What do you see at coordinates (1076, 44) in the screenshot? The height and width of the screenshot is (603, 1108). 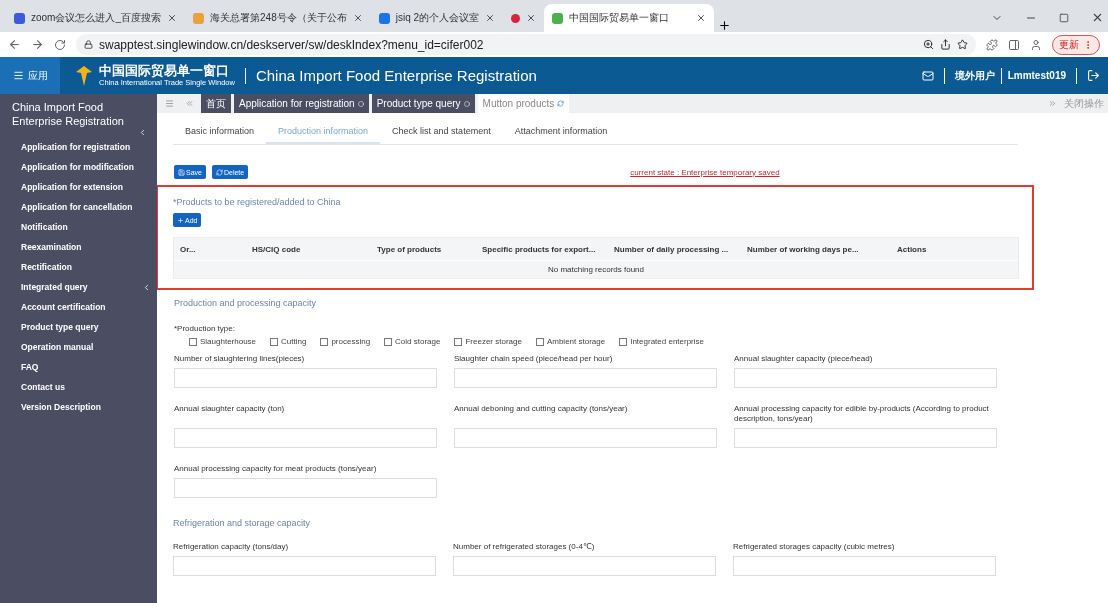 I see `update-button: 更新` at bounding box center [1076, 44].